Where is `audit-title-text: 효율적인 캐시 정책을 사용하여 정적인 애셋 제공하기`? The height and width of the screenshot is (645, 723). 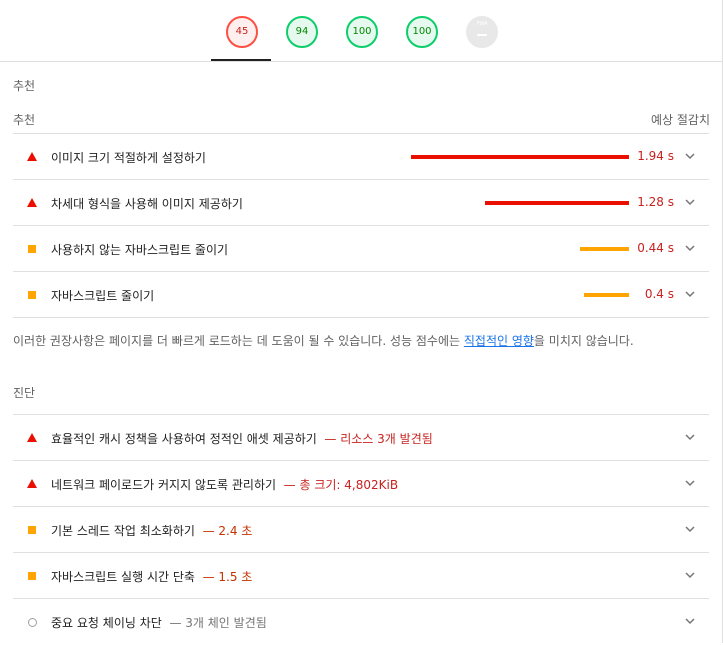 audit-title-text: 효율적인 캐시 정책을 사용하여 정적인 애셋 제공하기 is located at coordinates (184, 439).